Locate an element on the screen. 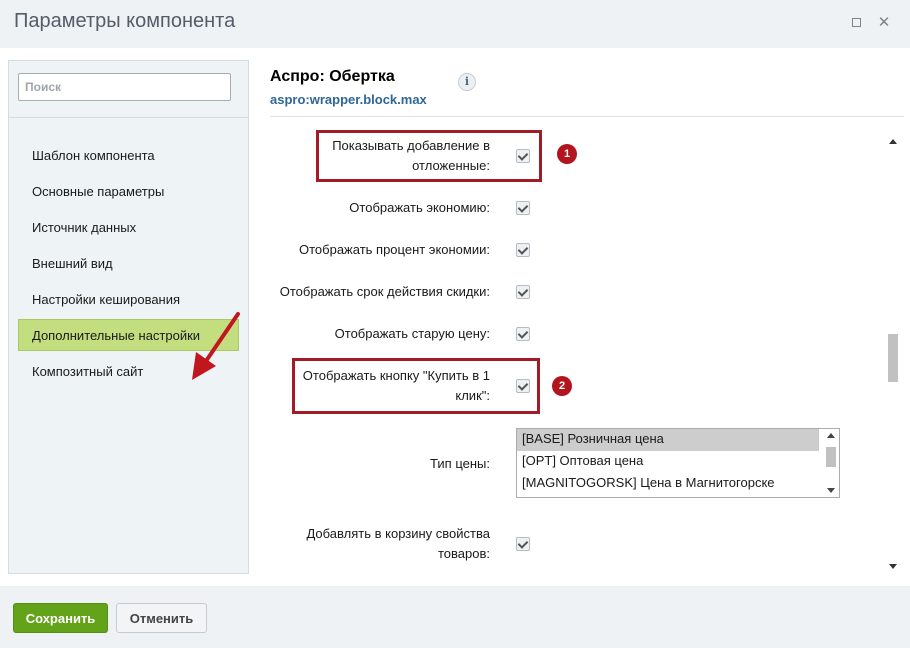 The image size is (910, 648). window-title: Параметры компонента is located at coordinates (125, 21).